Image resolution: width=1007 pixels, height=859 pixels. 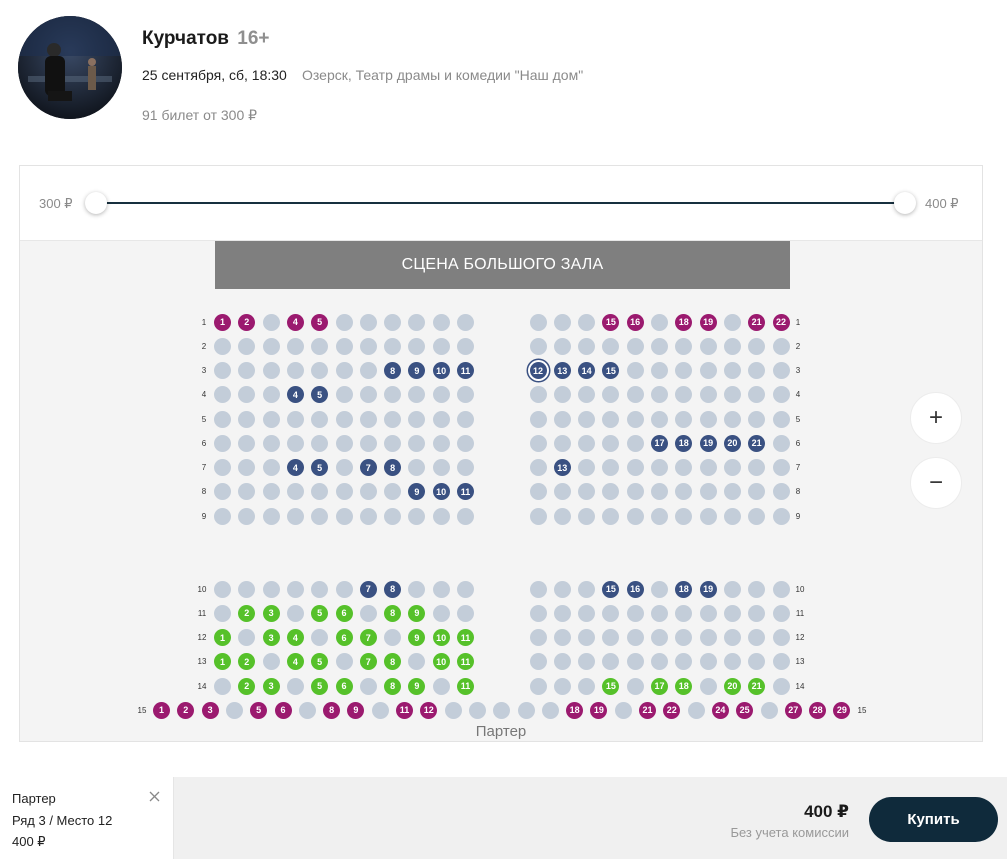 What do you see at coordinates (684, 346) in the screenshot?
I see `seat-r2-s18` at bounding box center [684, 346].